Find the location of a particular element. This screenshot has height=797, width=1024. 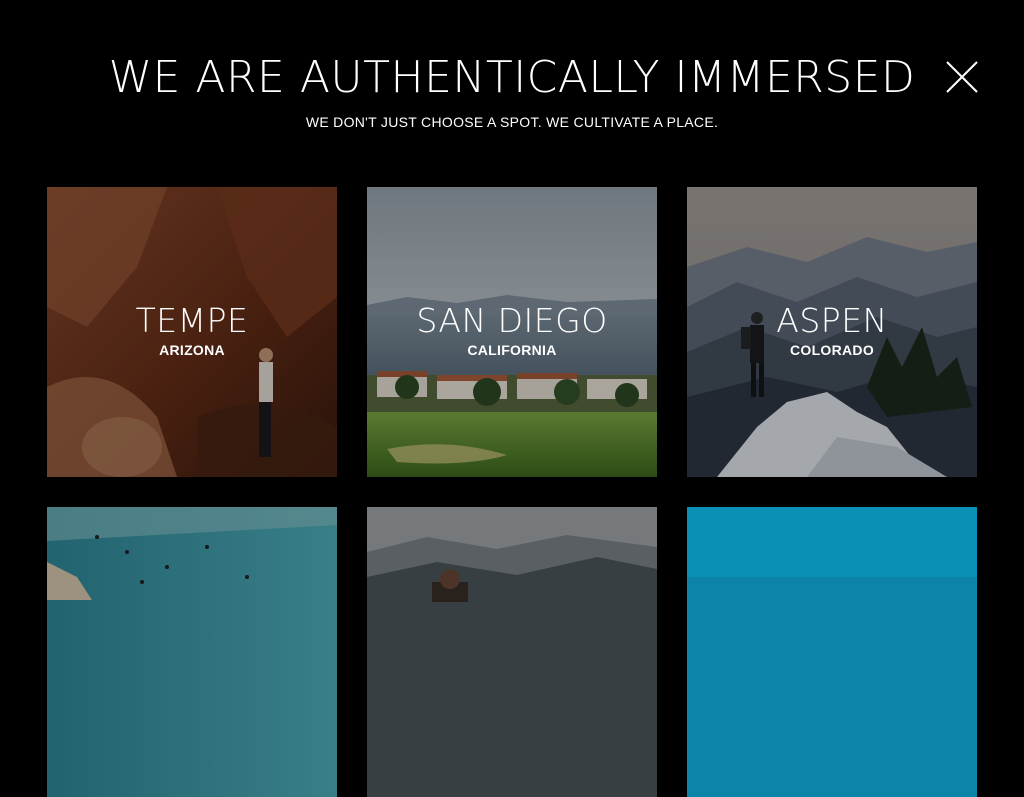

destination-tile-aspen: ASPEN COLORADO is located at coordinates (832, 332).